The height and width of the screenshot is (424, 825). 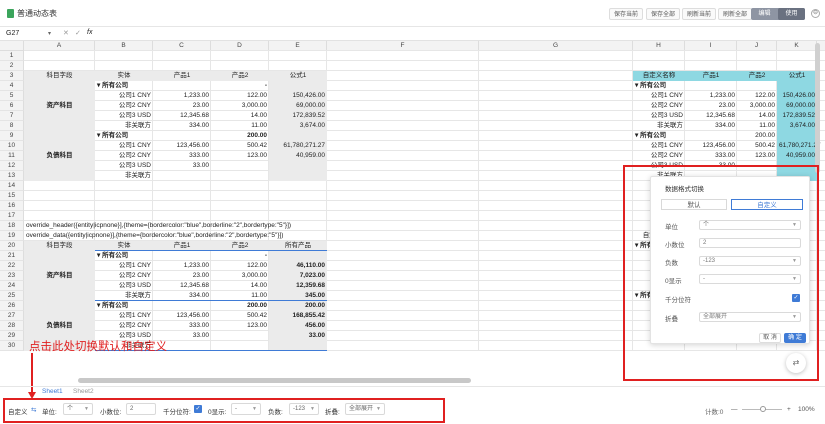 I want to click on save-all-button: 保存全部, so click(x=663, y=14).